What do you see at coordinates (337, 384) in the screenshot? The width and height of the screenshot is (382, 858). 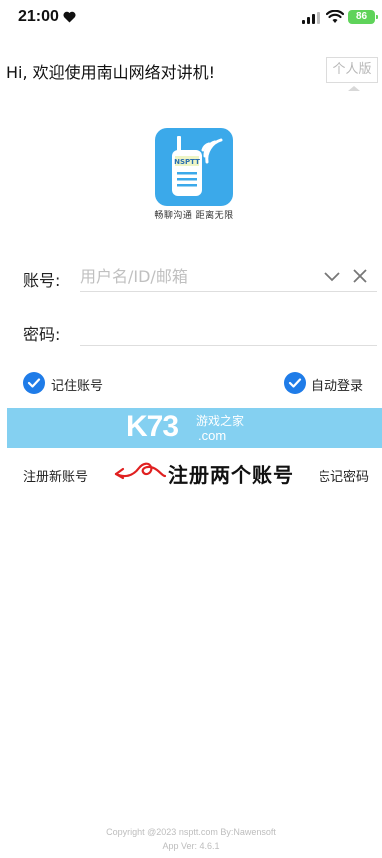 I see `auto-login-label: 自动登录` at bounding box center [337, 384].